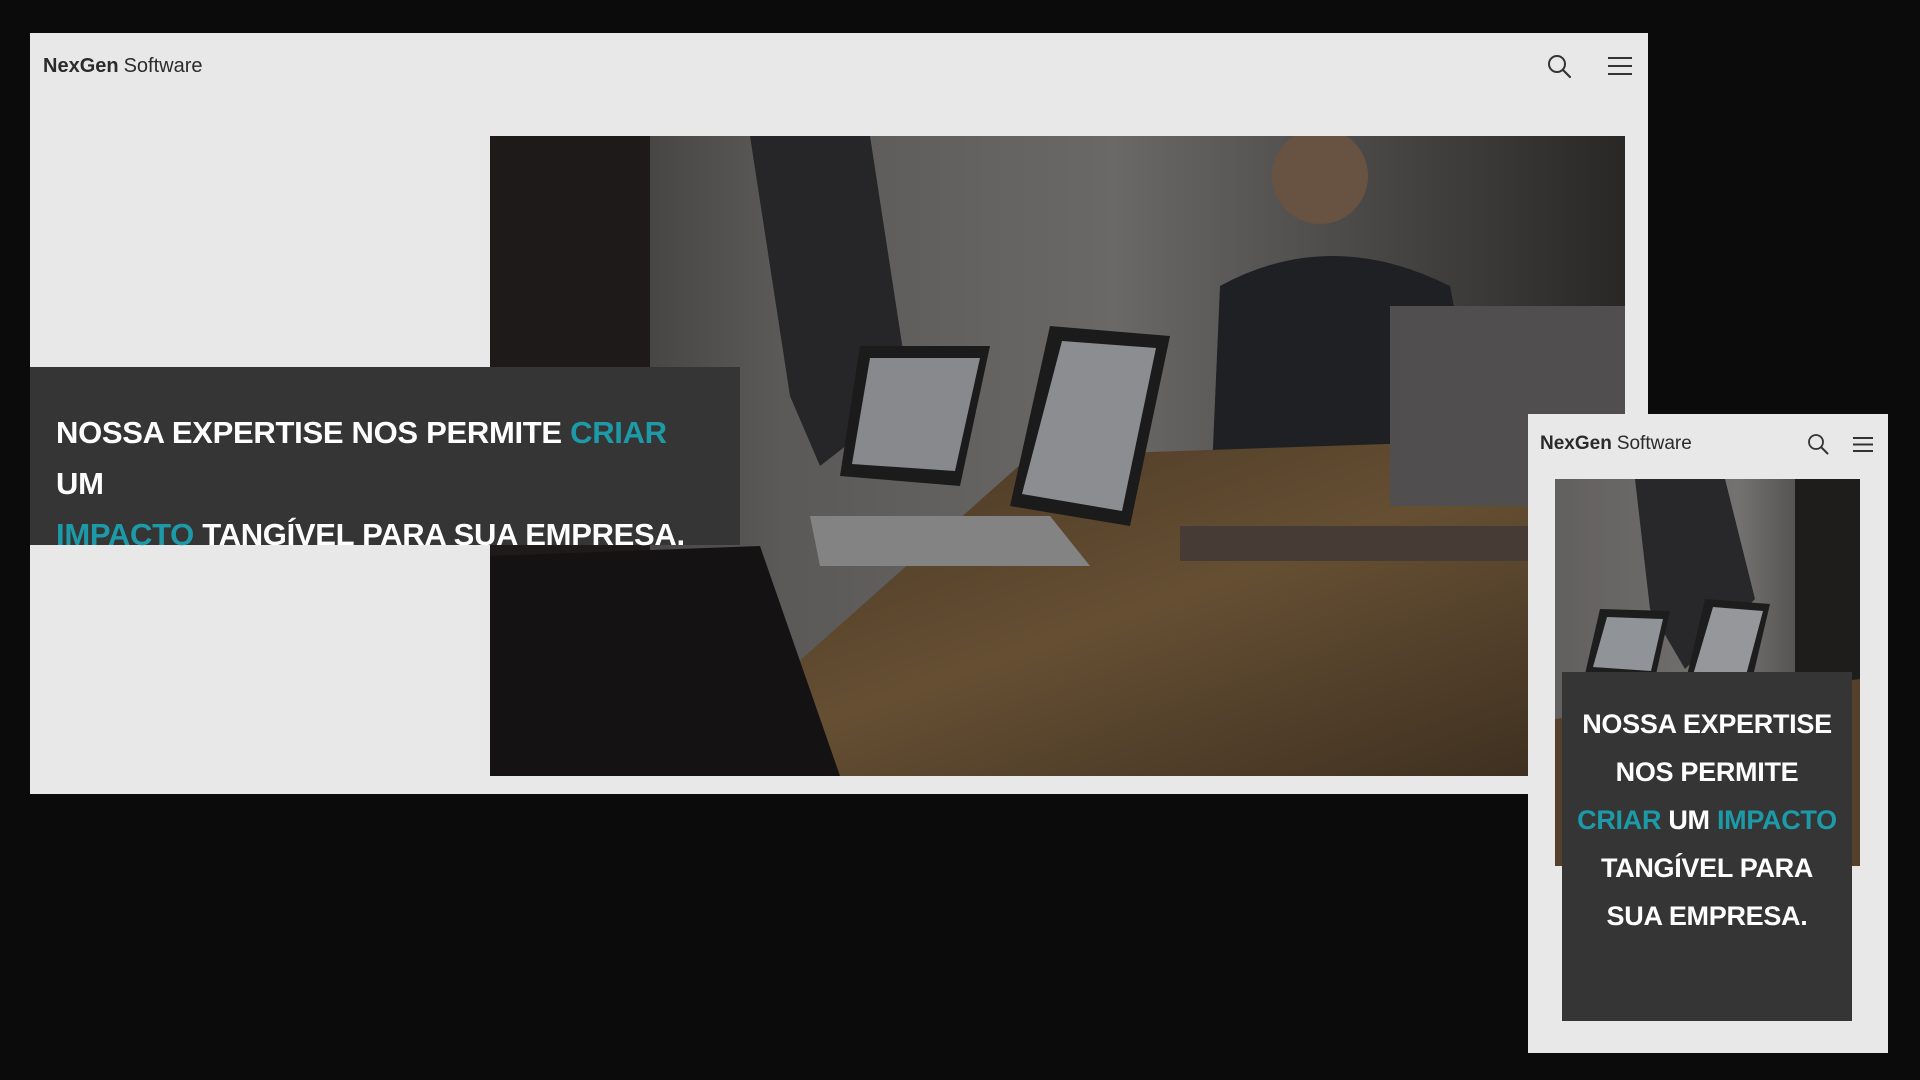  What do you see at coordinates (1708, 444) in the screenshot?
I see `mobile-navbar: NexGen Software` at bounding box center [1708, 444].